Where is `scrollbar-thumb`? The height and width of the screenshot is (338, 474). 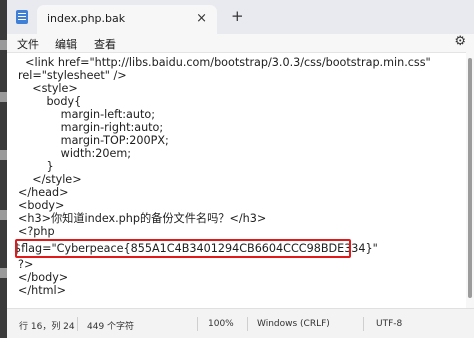
scrollbar-thumb is located at coordinates (470, 178).